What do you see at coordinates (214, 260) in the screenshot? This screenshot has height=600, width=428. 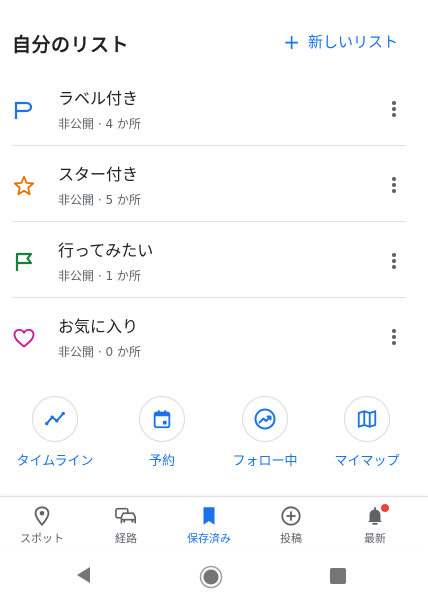 I see `list-item-want-to-go: 行ってみたい 非公開 · 1 か所` at bounding box center [214, 260].